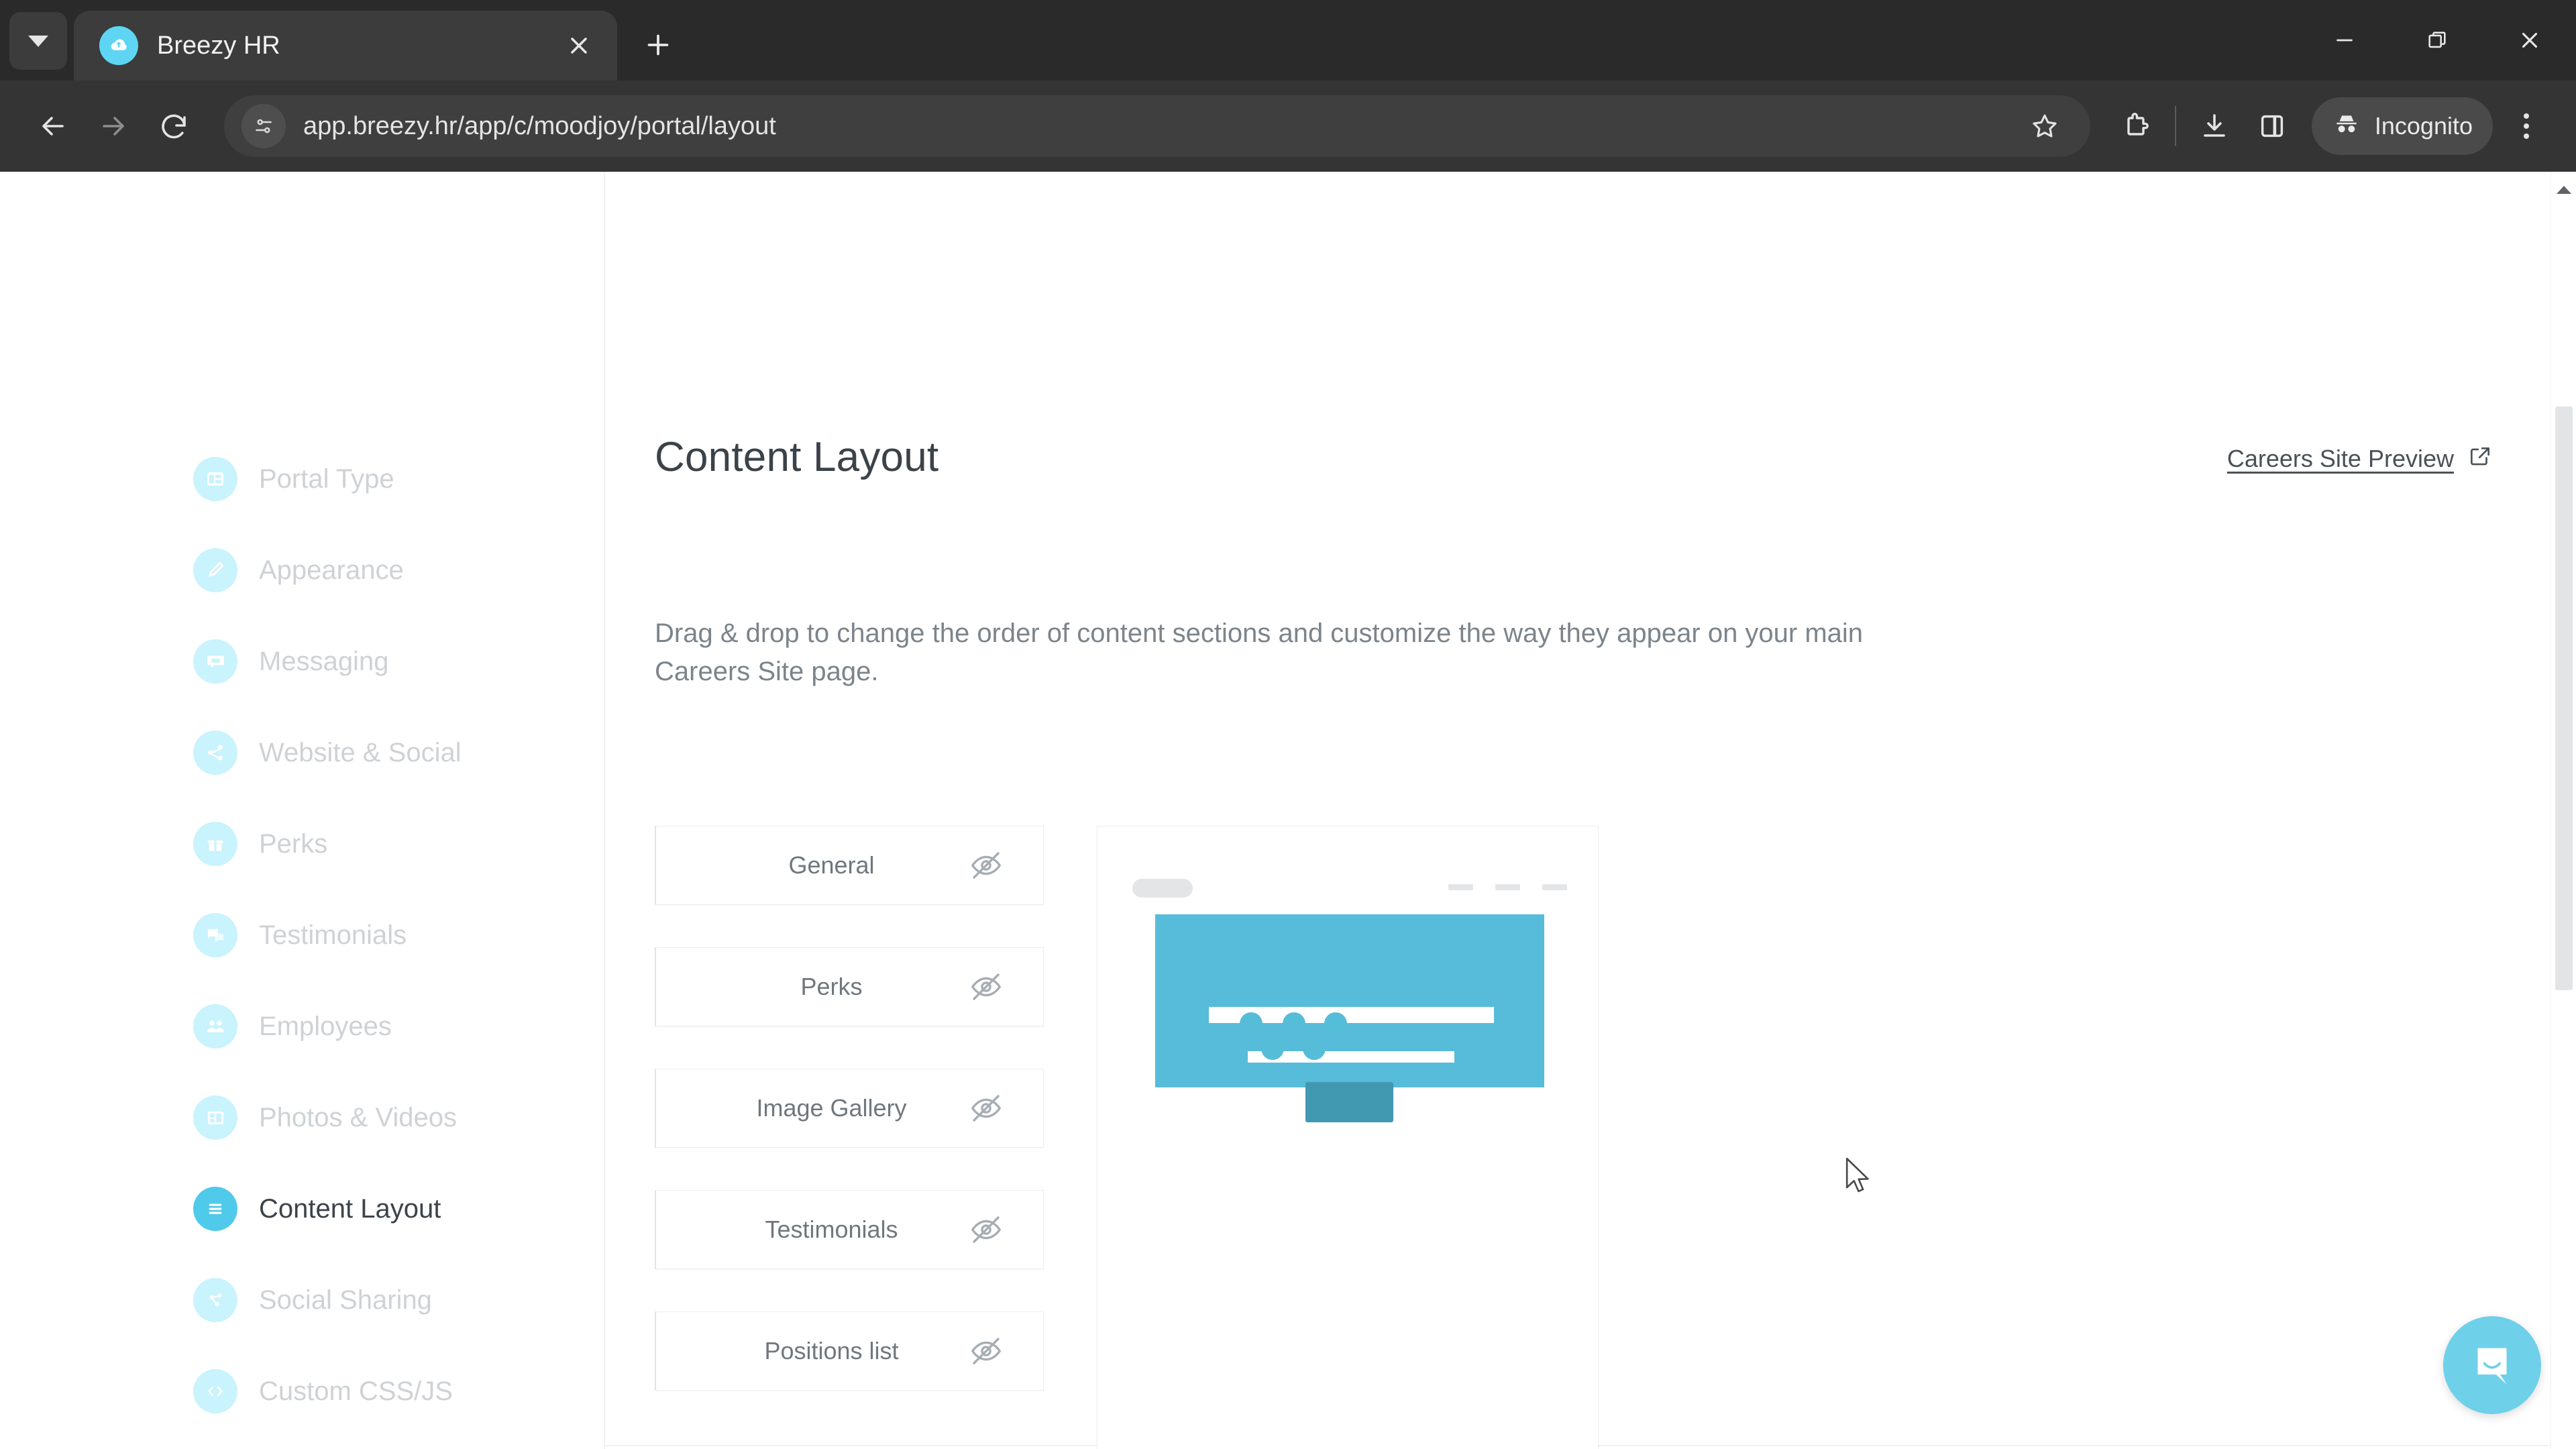 The height and width of the screenshot is (1449, 2576). Describe the element at coordinates (831, 865) in the screenshot. I see `section-label: General` at that location.